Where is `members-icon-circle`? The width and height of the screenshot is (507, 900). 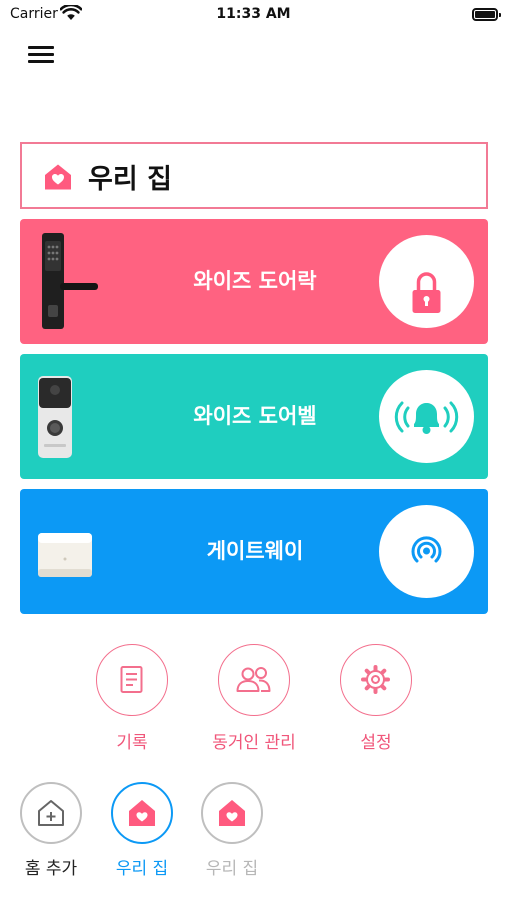 members-icon-circle is located at coordinates (254, 680).